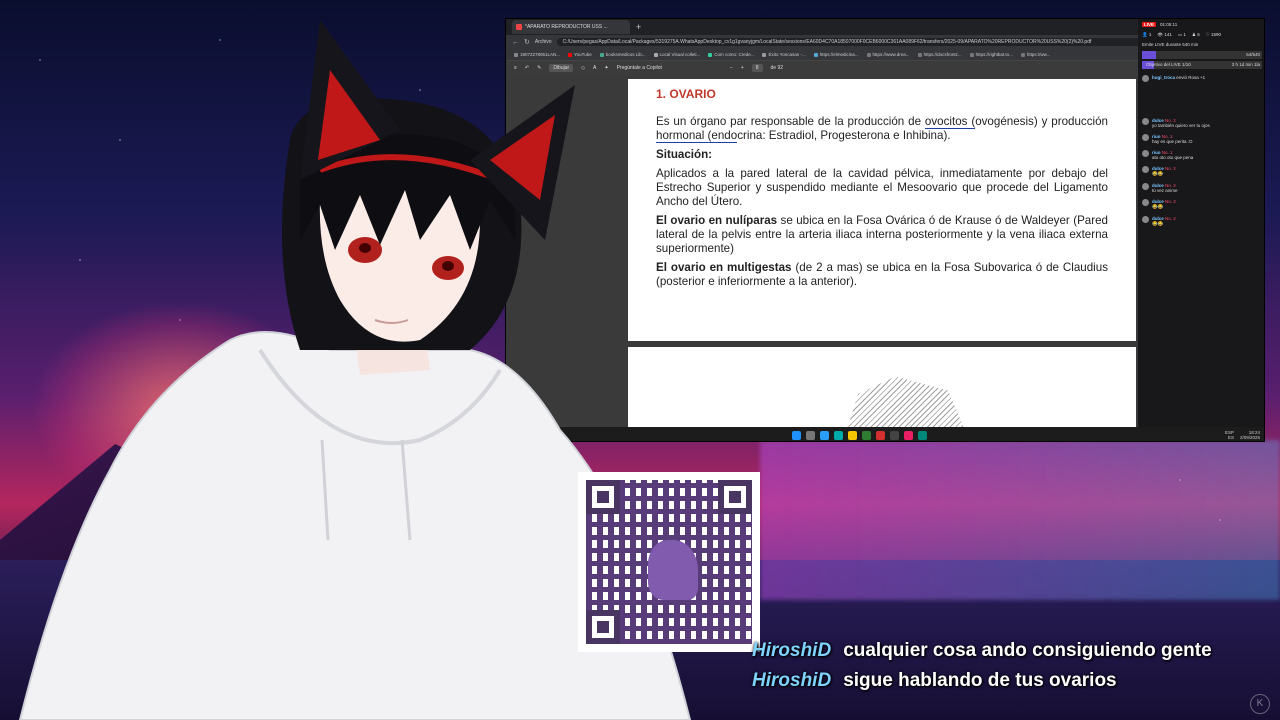 This screenshot has height=720, width=1280. I want to click on vtube-icon, so click(922, 435).